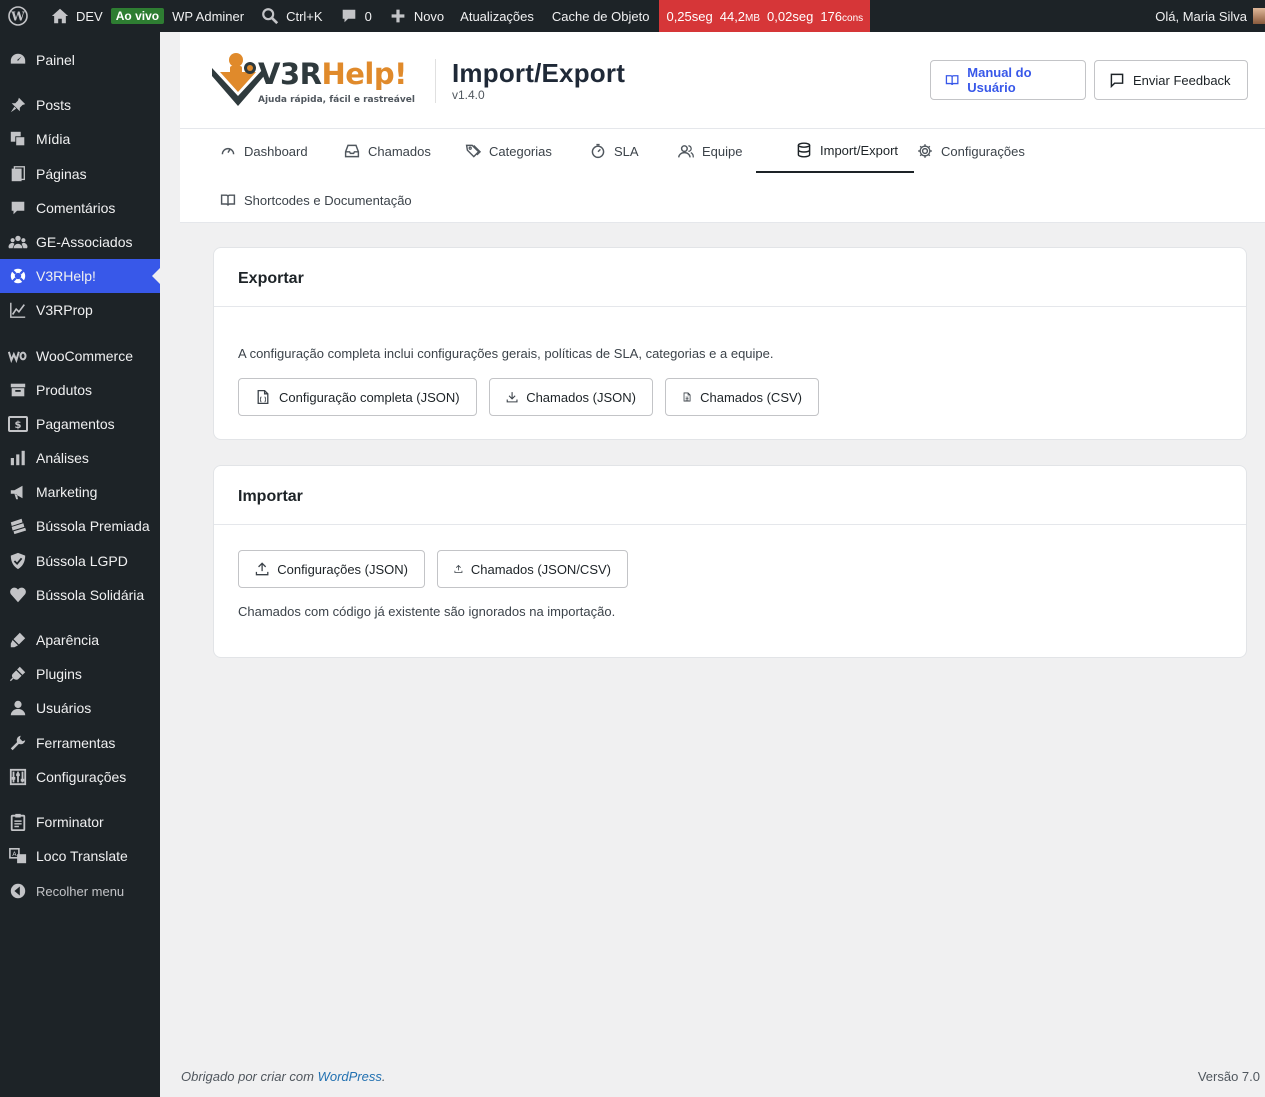 The width and height of the screenshot is (1265, 1097). What do you see at coordinates (80, 424) in the screenshot?
I see `sidebar-item-pagamentos: $ Pagamentos` at bounding box center [80, 424].